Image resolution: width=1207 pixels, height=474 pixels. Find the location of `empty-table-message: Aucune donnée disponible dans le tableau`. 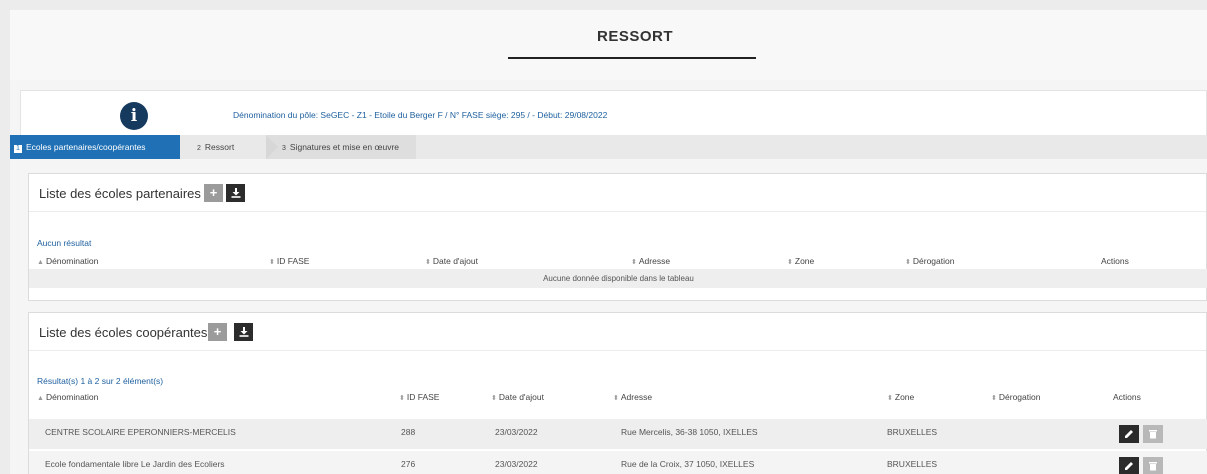

empty-table-message: Aucune donnée disponible dans le tableau is located at coordinates (618, 278).